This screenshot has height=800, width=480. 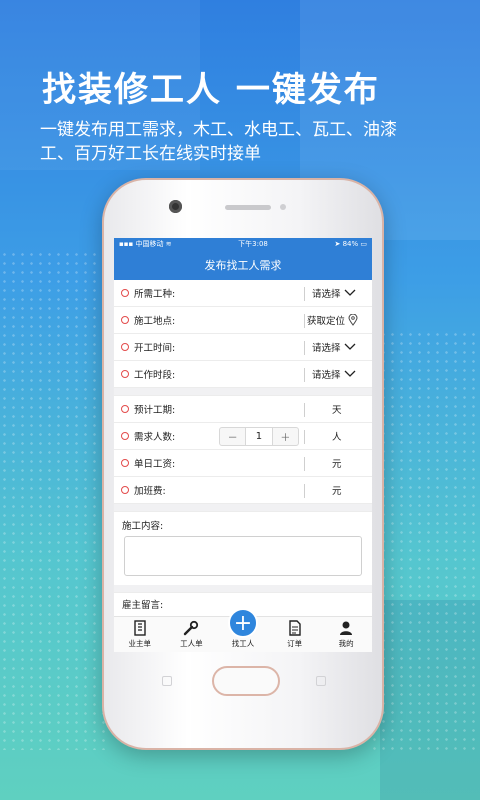 What do you see at coordinates (334, 293) in the screenshot?
I see `worker-type-select: 请选择` at bounding box center [334, 293].